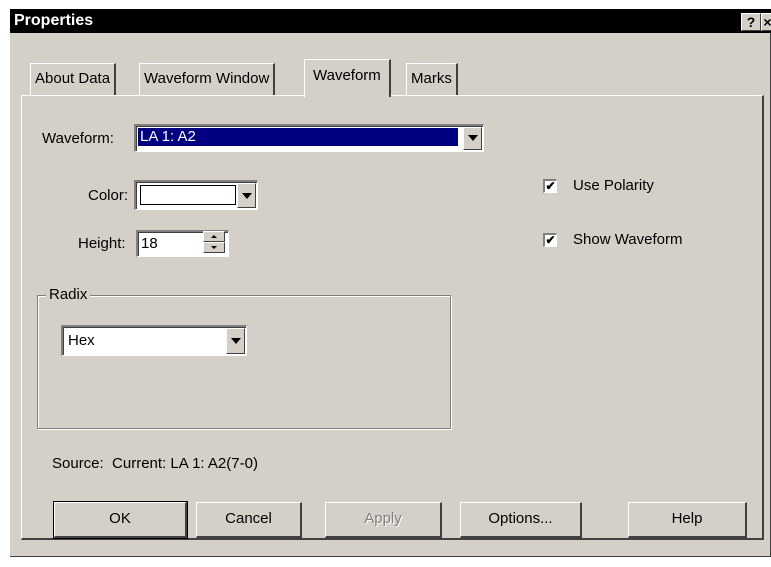 The image size is (771, 567). I want to click on waveform-select-value: LA 1: A2, so click(298, 137).